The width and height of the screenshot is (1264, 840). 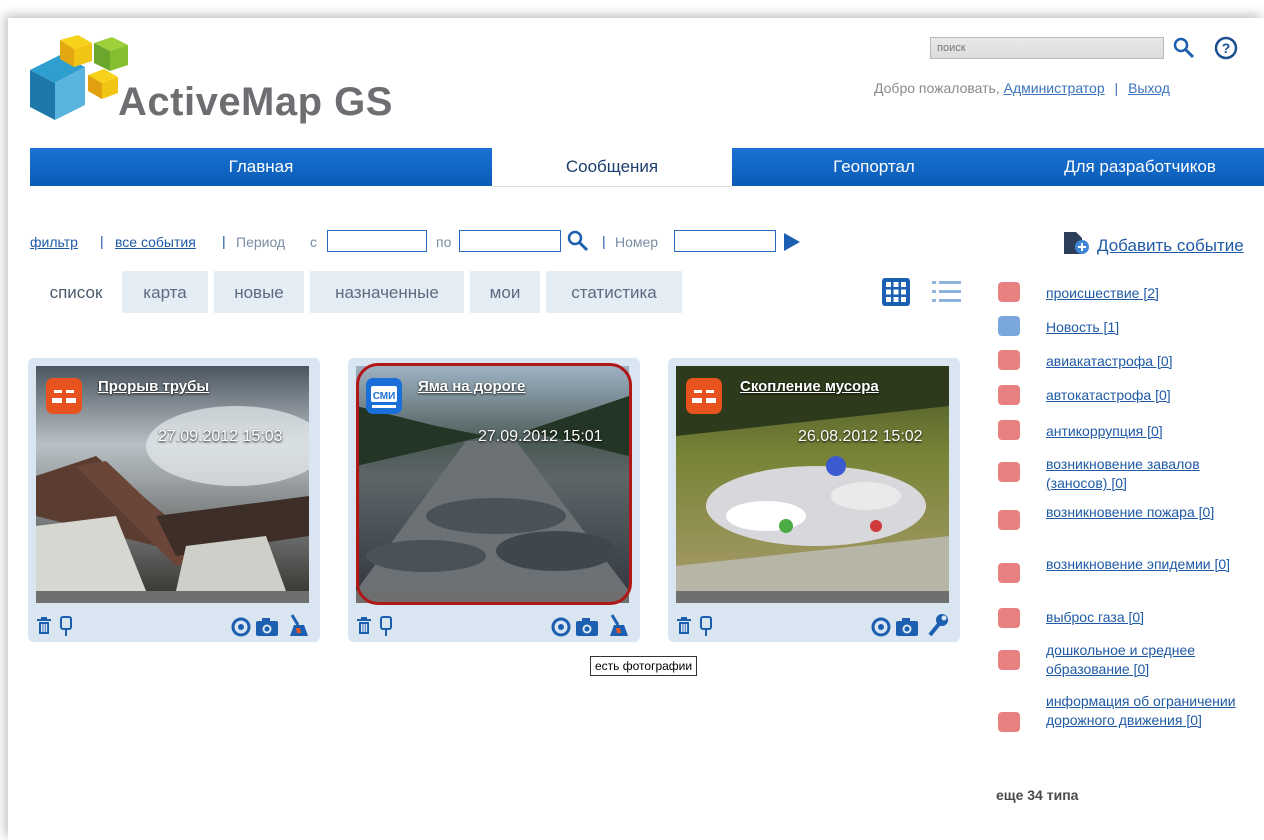 I want to click on road-restriction-icon, so click(x=1009, y=722).